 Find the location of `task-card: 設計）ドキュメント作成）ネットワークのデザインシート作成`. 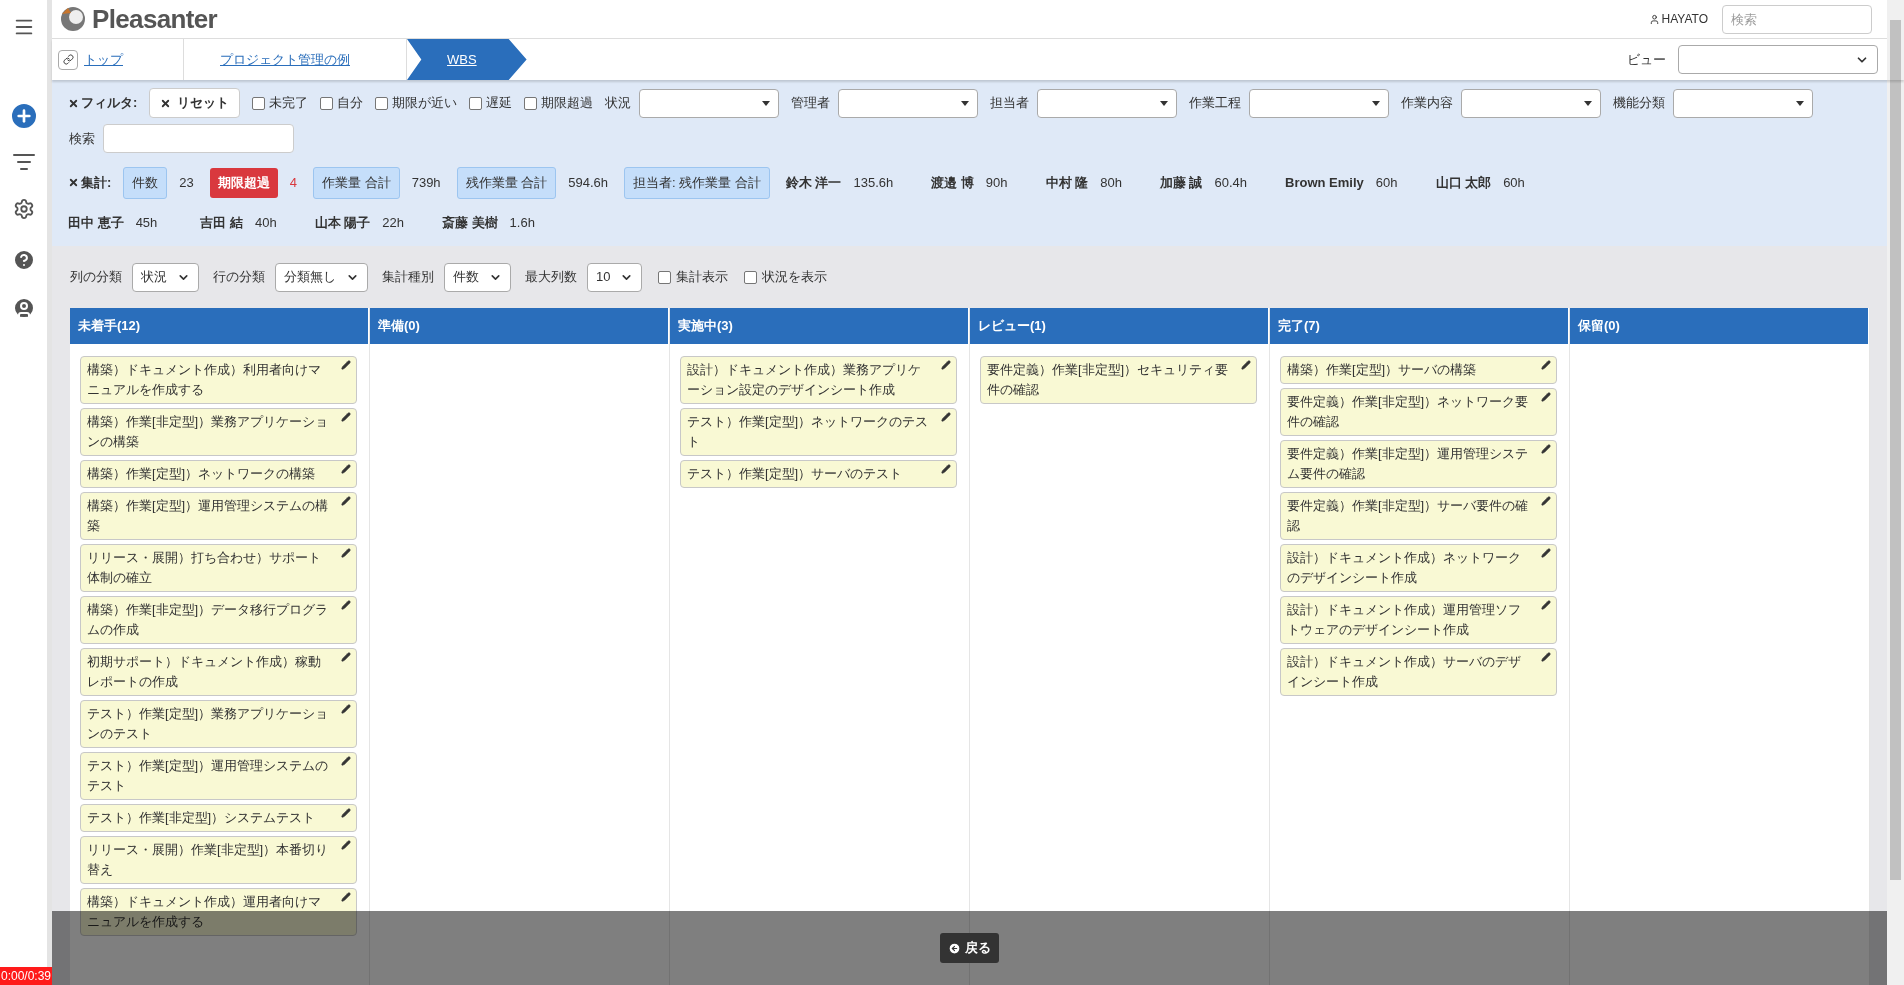

task-card: 設計）ドキュメント作成）ネットワークのデザインシート作成 is located at coordinates (1418, 568).